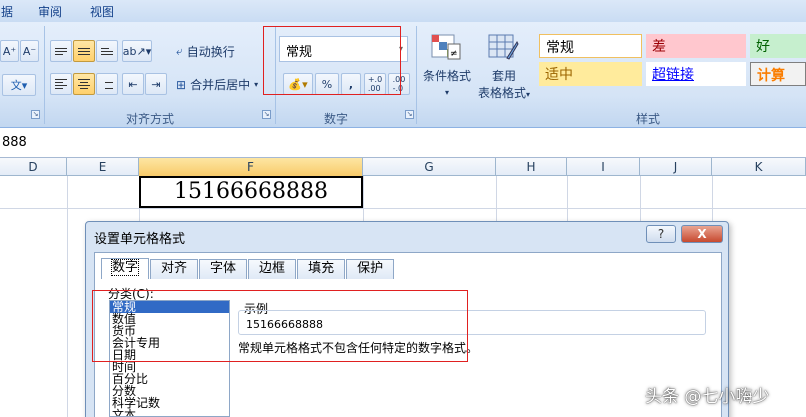 This screenshot has width=806, height=417. What do you see at coordinates (272, 269) in the screenshot?
I see `tab-border: 边框` at bounding box center [272, 269].